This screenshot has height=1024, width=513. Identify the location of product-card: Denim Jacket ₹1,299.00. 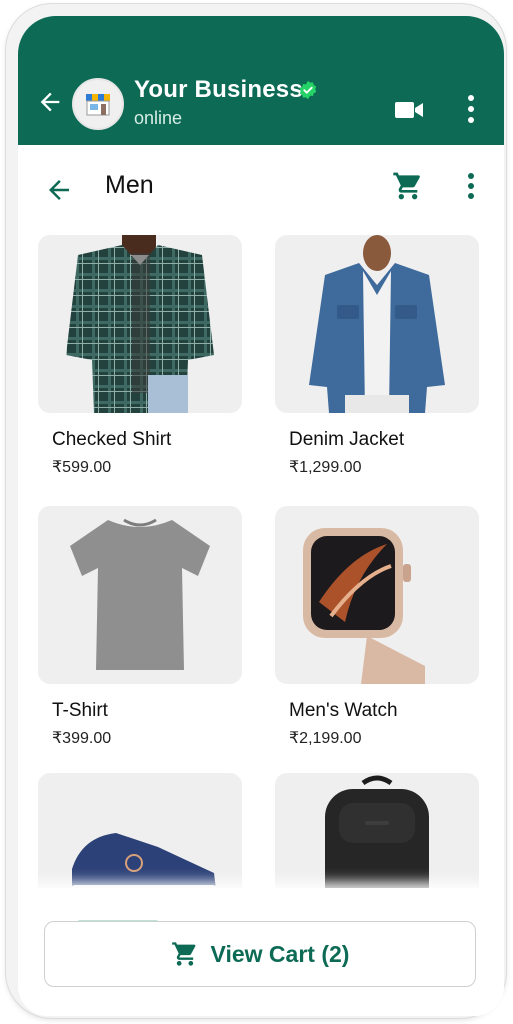
(377, 355).